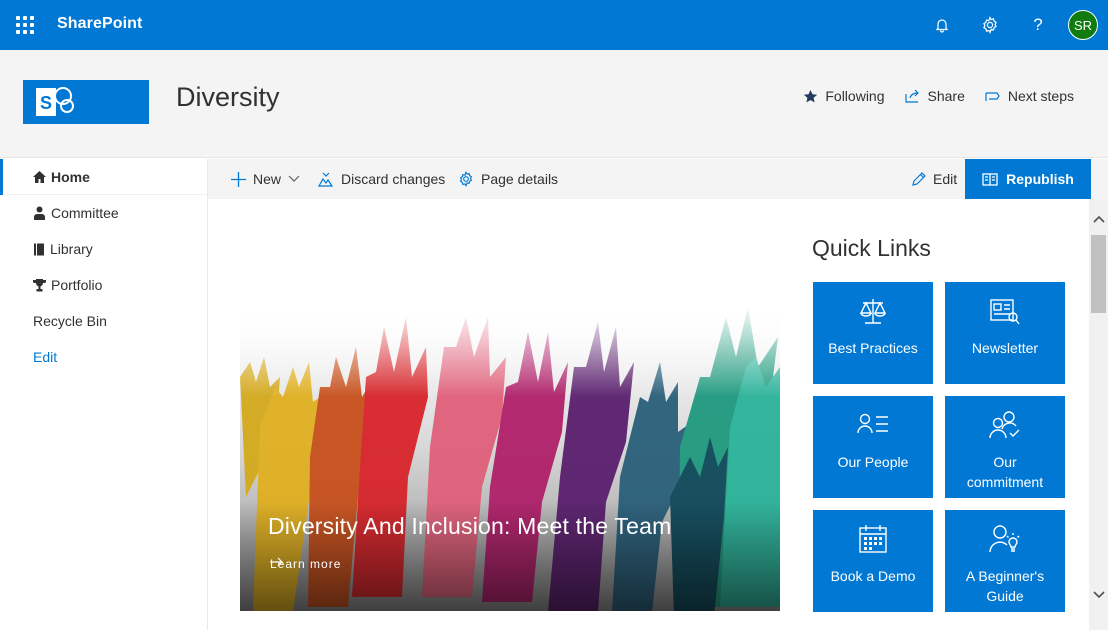  I want to click on question-mark-icon: ?, so click(1038, 24).